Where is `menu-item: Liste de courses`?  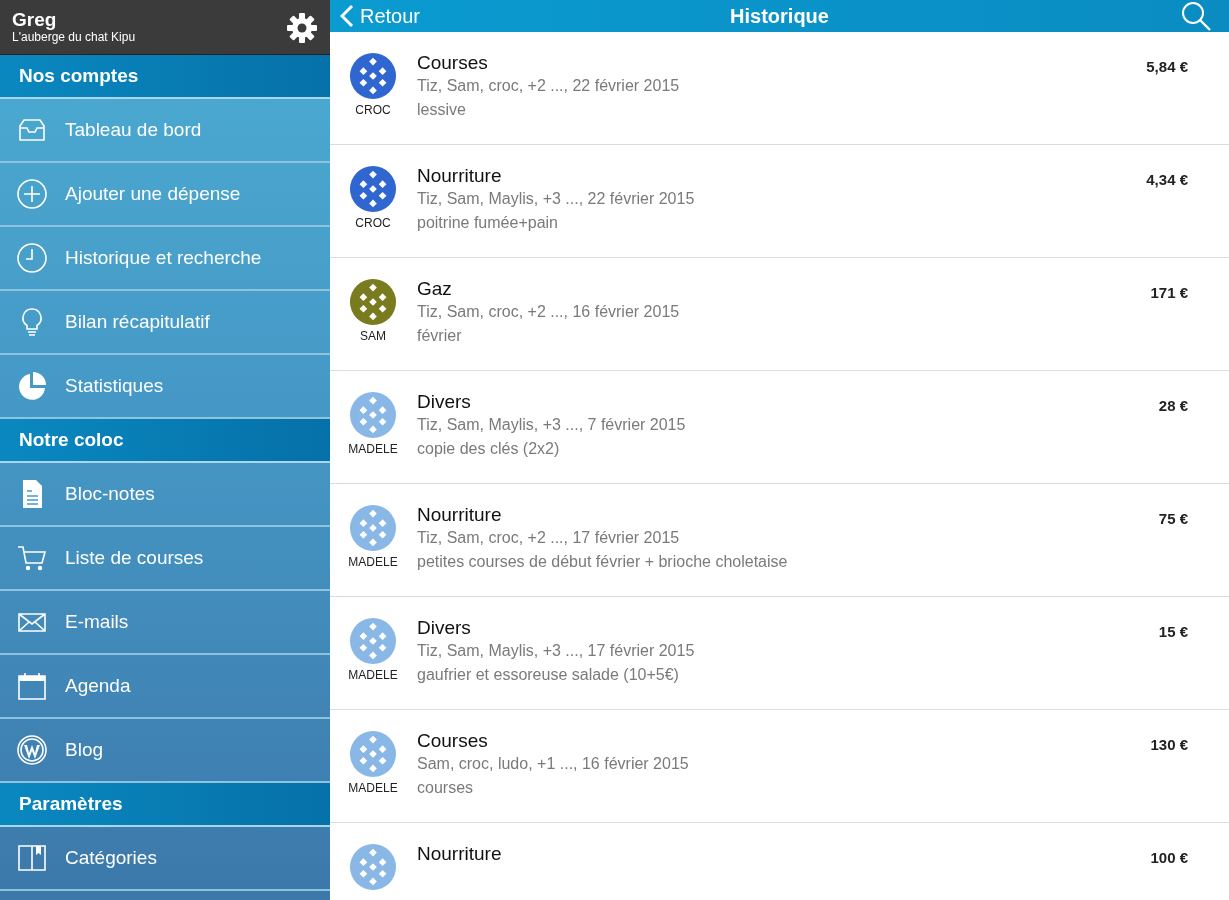
menu-item: Liste de courses is located at coordinates (165, 559).